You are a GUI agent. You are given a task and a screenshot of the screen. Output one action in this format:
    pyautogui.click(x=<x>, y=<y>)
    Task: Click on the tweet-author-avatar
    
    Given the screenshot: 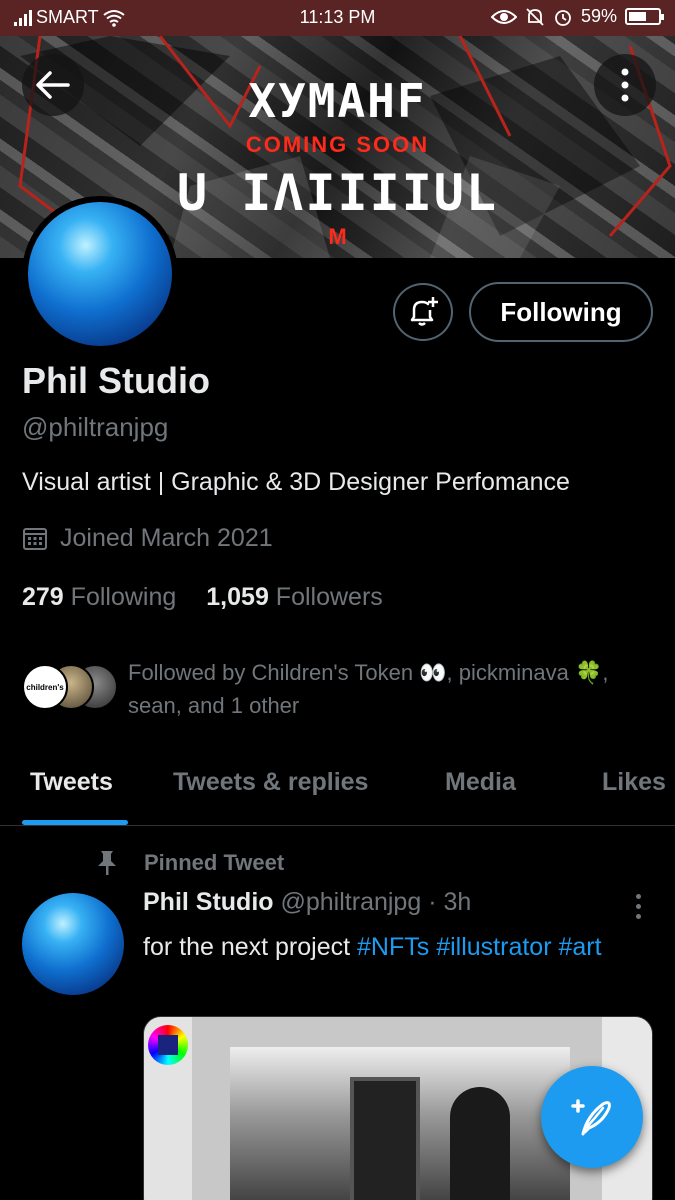 What is the action you would take?
    pyautogui.click(x=73, y=944)
    